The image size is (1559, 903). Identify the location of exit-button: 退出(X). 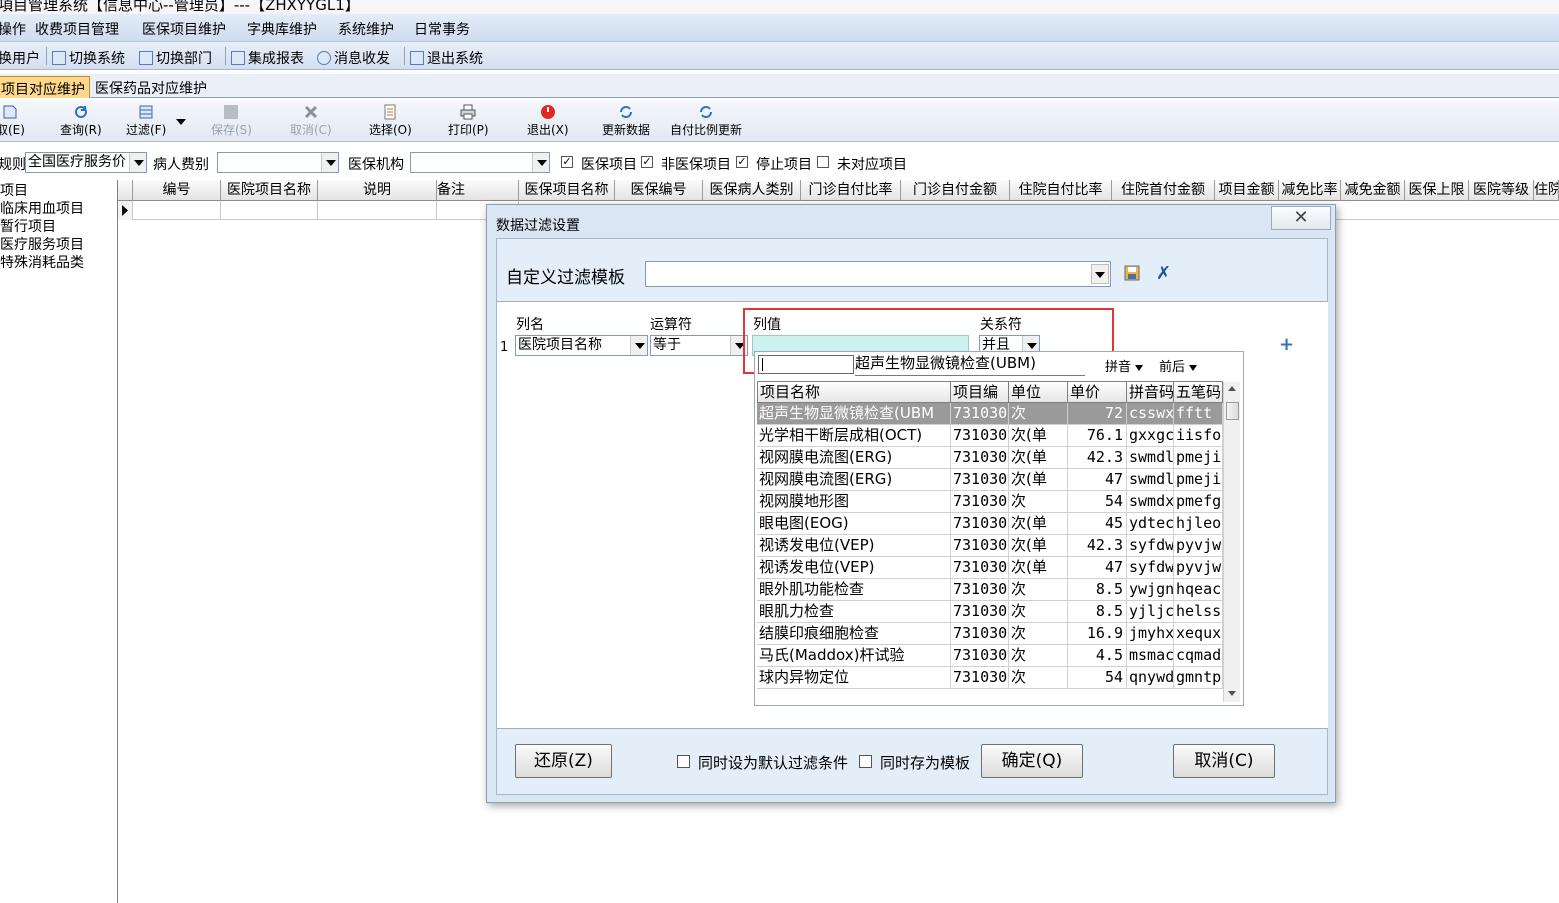
(548, 121).